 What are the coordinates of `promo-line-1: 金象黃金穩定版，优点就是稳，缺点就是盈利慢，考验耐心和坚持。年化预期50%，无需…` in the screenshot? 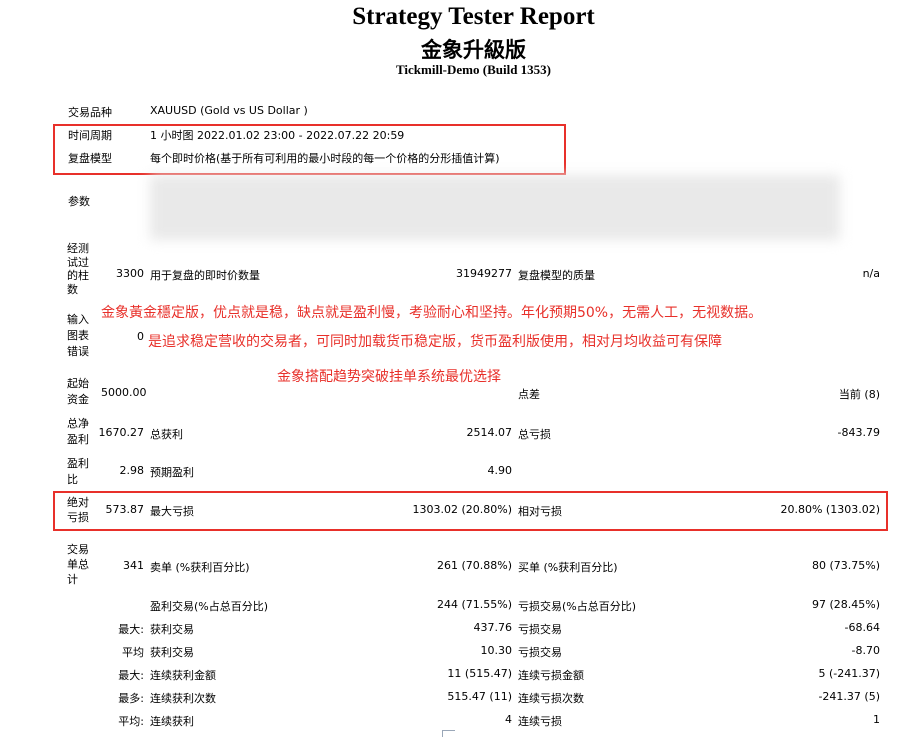 It's located at (432, 313).